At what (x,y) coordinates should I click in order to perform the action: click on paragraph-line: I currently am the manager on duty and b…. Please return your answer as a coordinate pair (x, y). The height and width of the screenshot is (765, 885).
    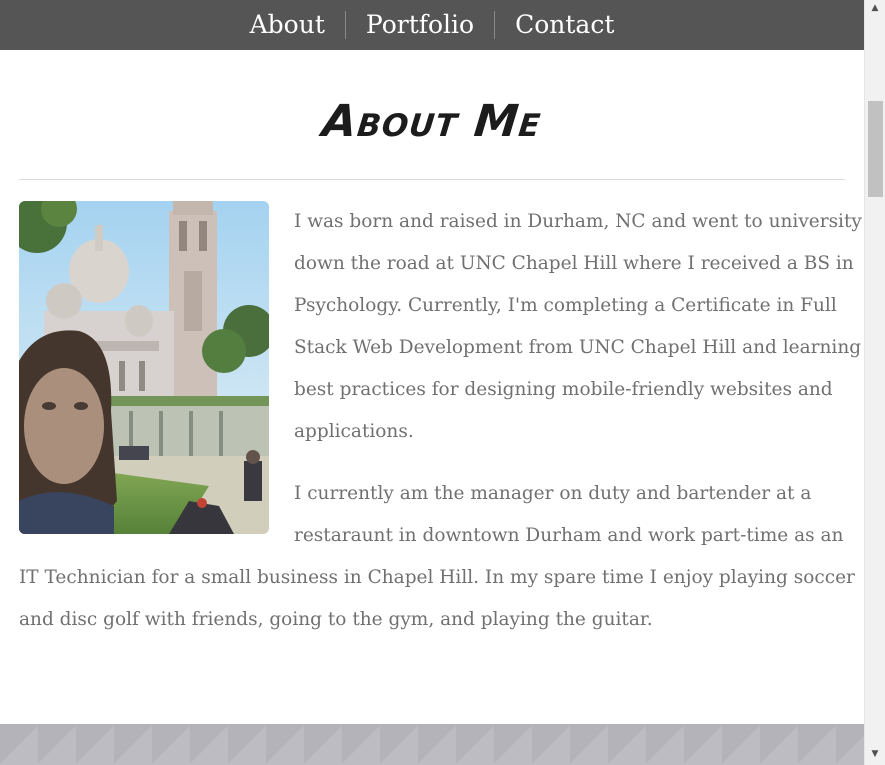
    Looking at the image, I should click on (553, 493).